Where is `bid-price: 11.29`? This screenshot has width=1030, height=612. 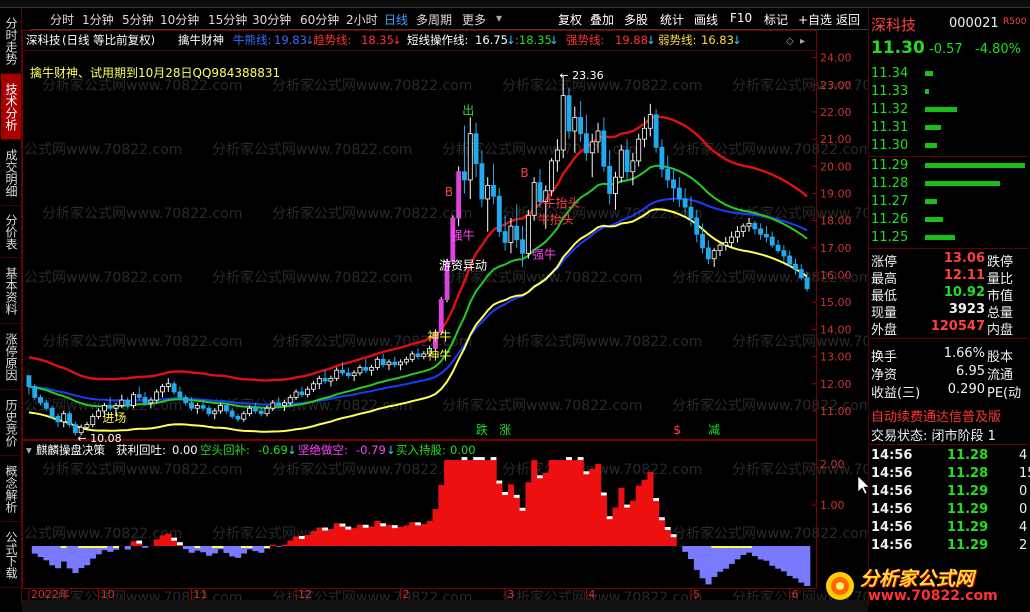
bid-price: 11.29 is located at coordinates (890, 165).